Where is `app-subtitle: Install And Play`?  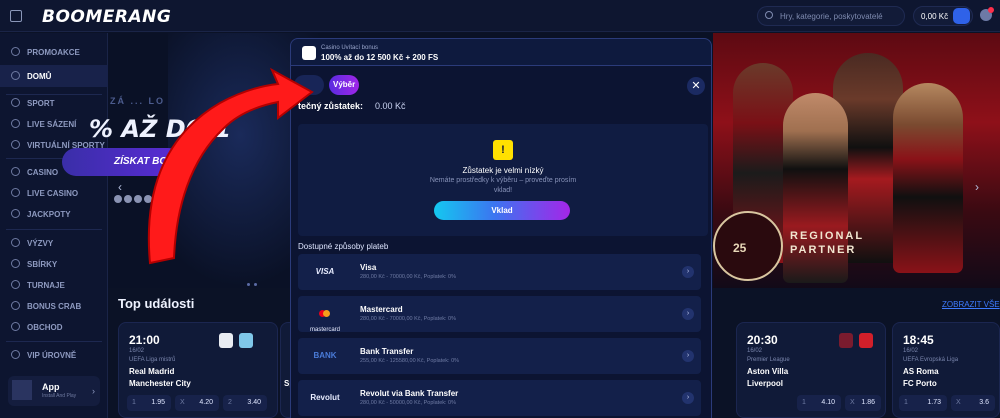
app-subtitle: Install And Play is located at coordinates (59, 396).